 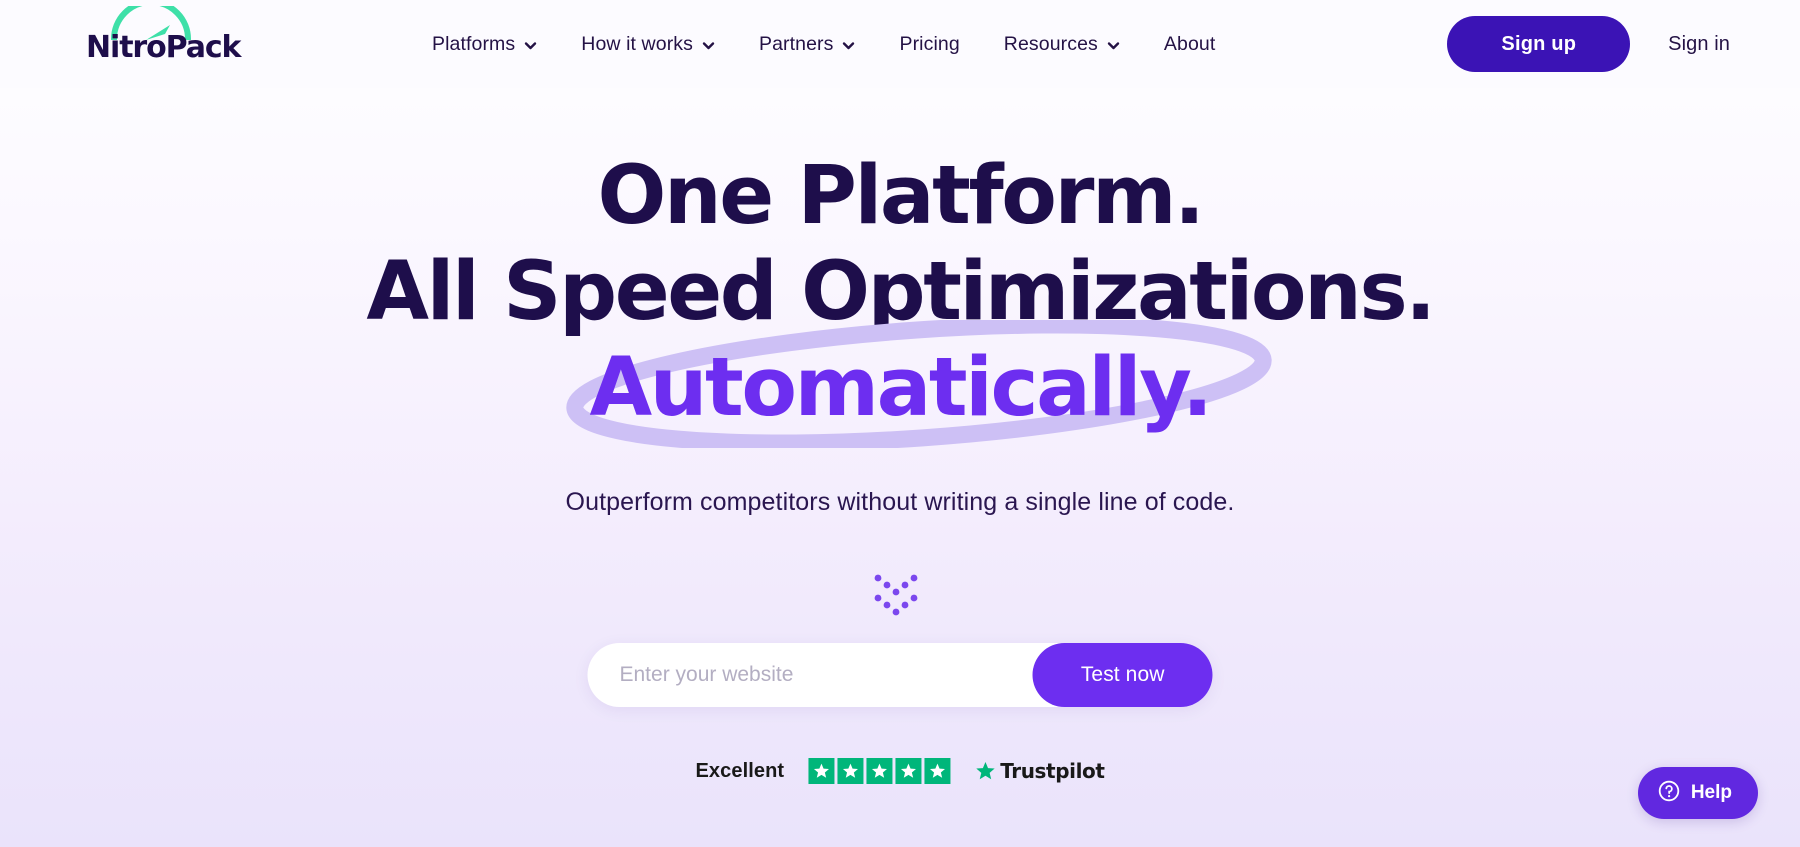 I want to click on nav-label: Platforms, so click(x=474, y=43).